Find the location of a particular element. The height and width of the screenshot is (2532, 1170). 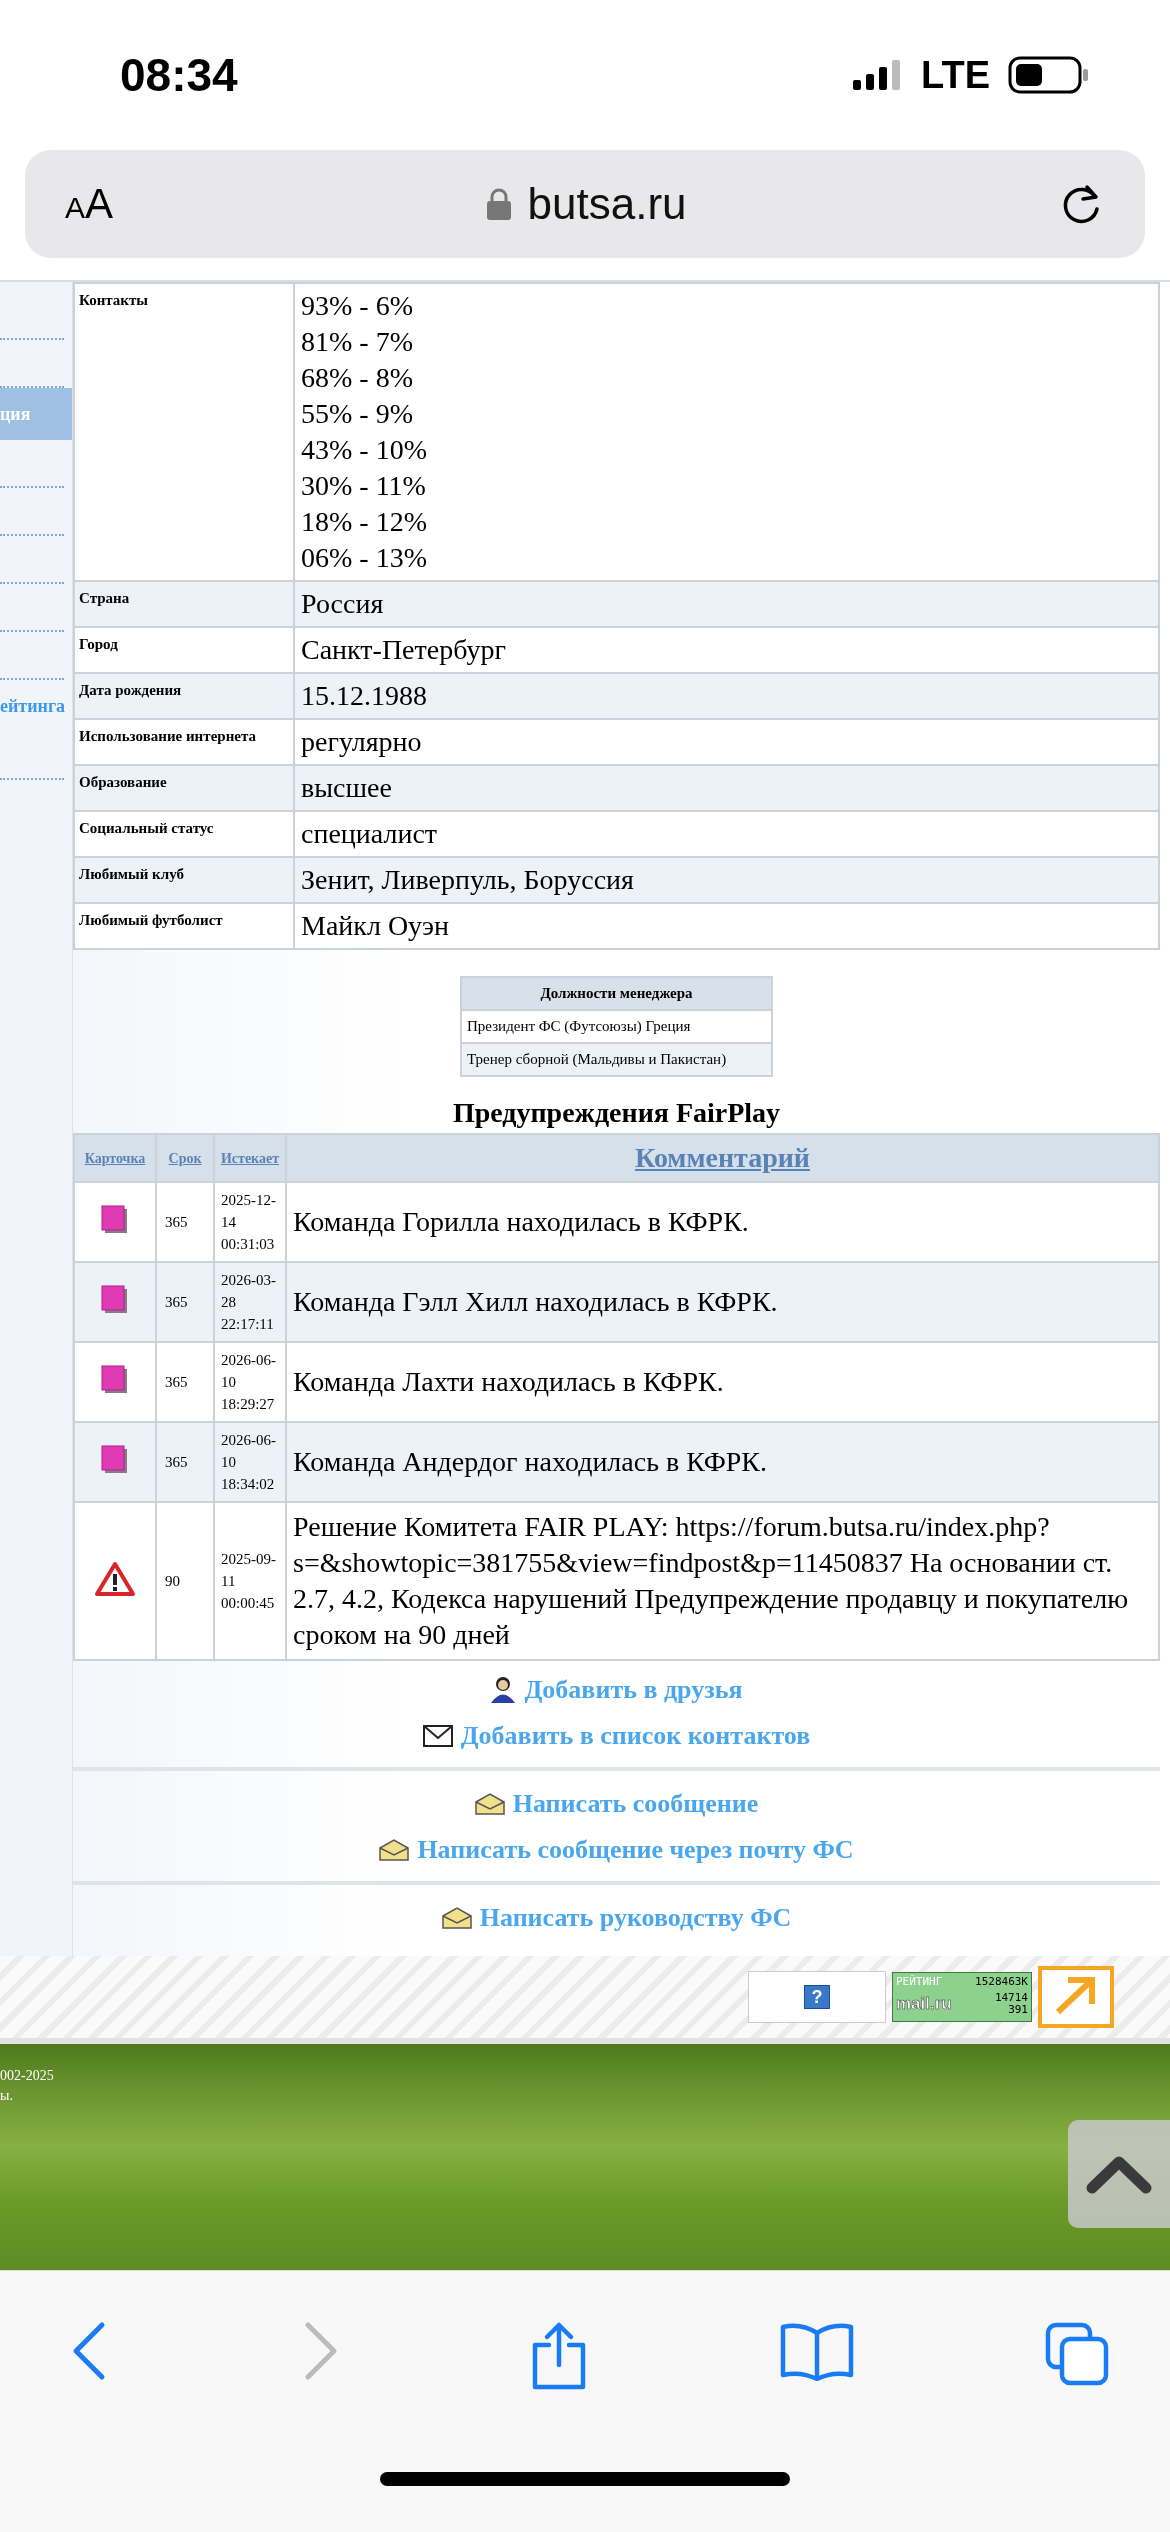

action-link: Написать сообщение через почту ФС is located at coordinates (616, 1850).